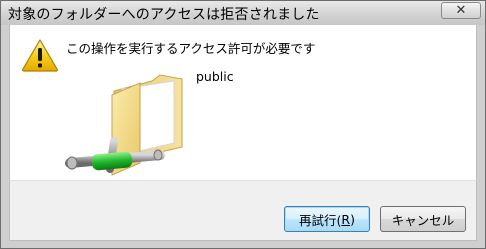 The width and height of the screenshot is (486, 249). What do you see at coordinates (124, 125) in the screenshot?
I see `network-folder-icon` at bounding box center [124, 125].